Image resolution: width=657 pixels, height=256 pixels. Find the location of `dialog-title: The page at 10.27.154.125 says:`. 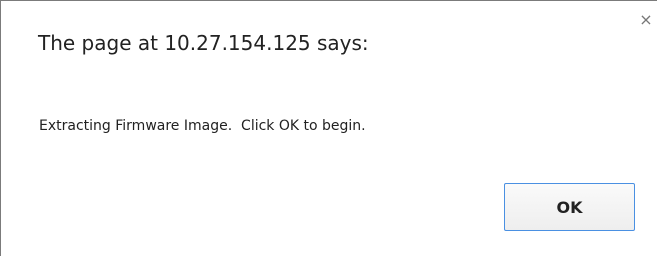

dialog-title: The page at 10.27.154.125 says: is located at coordinates (203, 43).